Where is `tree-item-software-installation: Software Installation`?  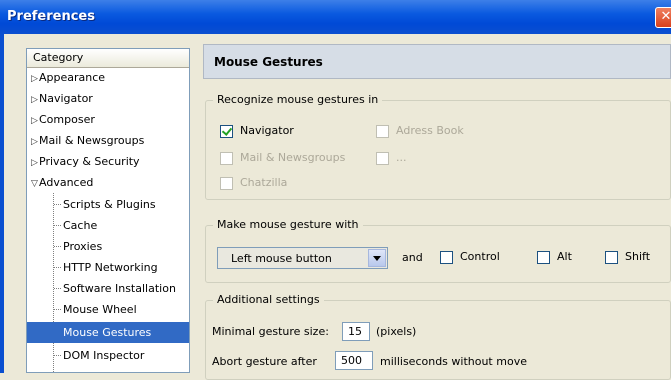 tree-item-software-installation: Software Installation is located at coordinates (119, 288).